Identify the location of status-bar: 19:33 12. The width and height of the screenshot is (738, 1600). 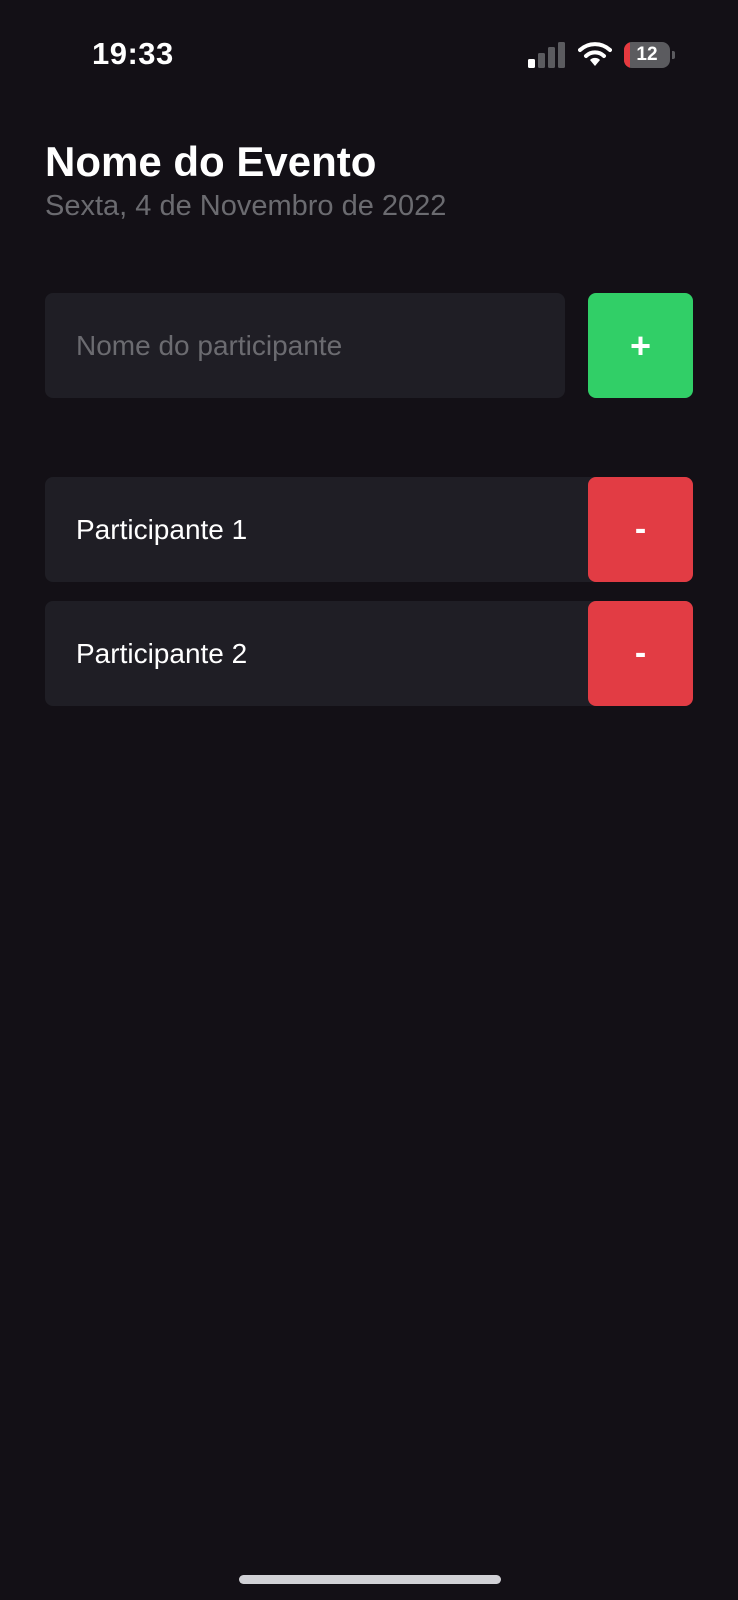
(369, 55).